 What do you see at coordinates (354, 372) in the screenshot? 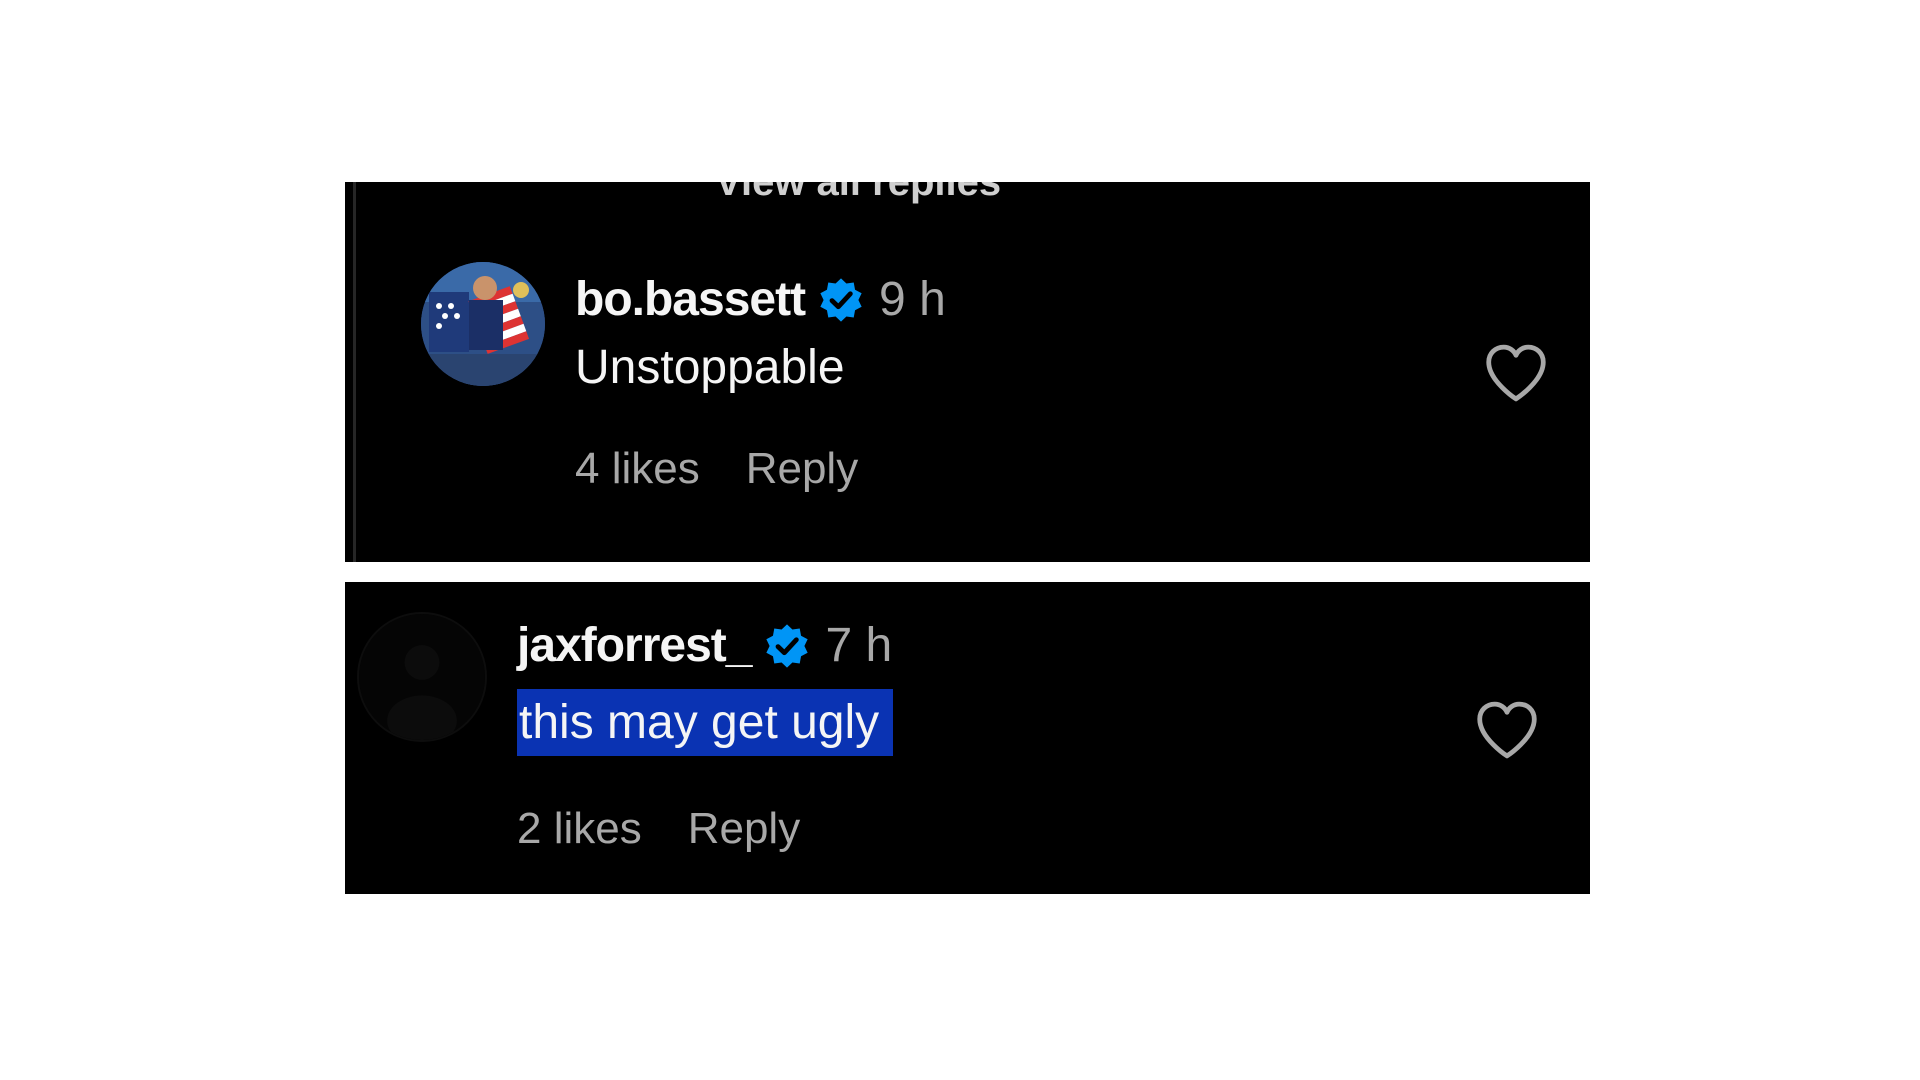
I see `reply-thread-line` at bounding box center [354, 372].